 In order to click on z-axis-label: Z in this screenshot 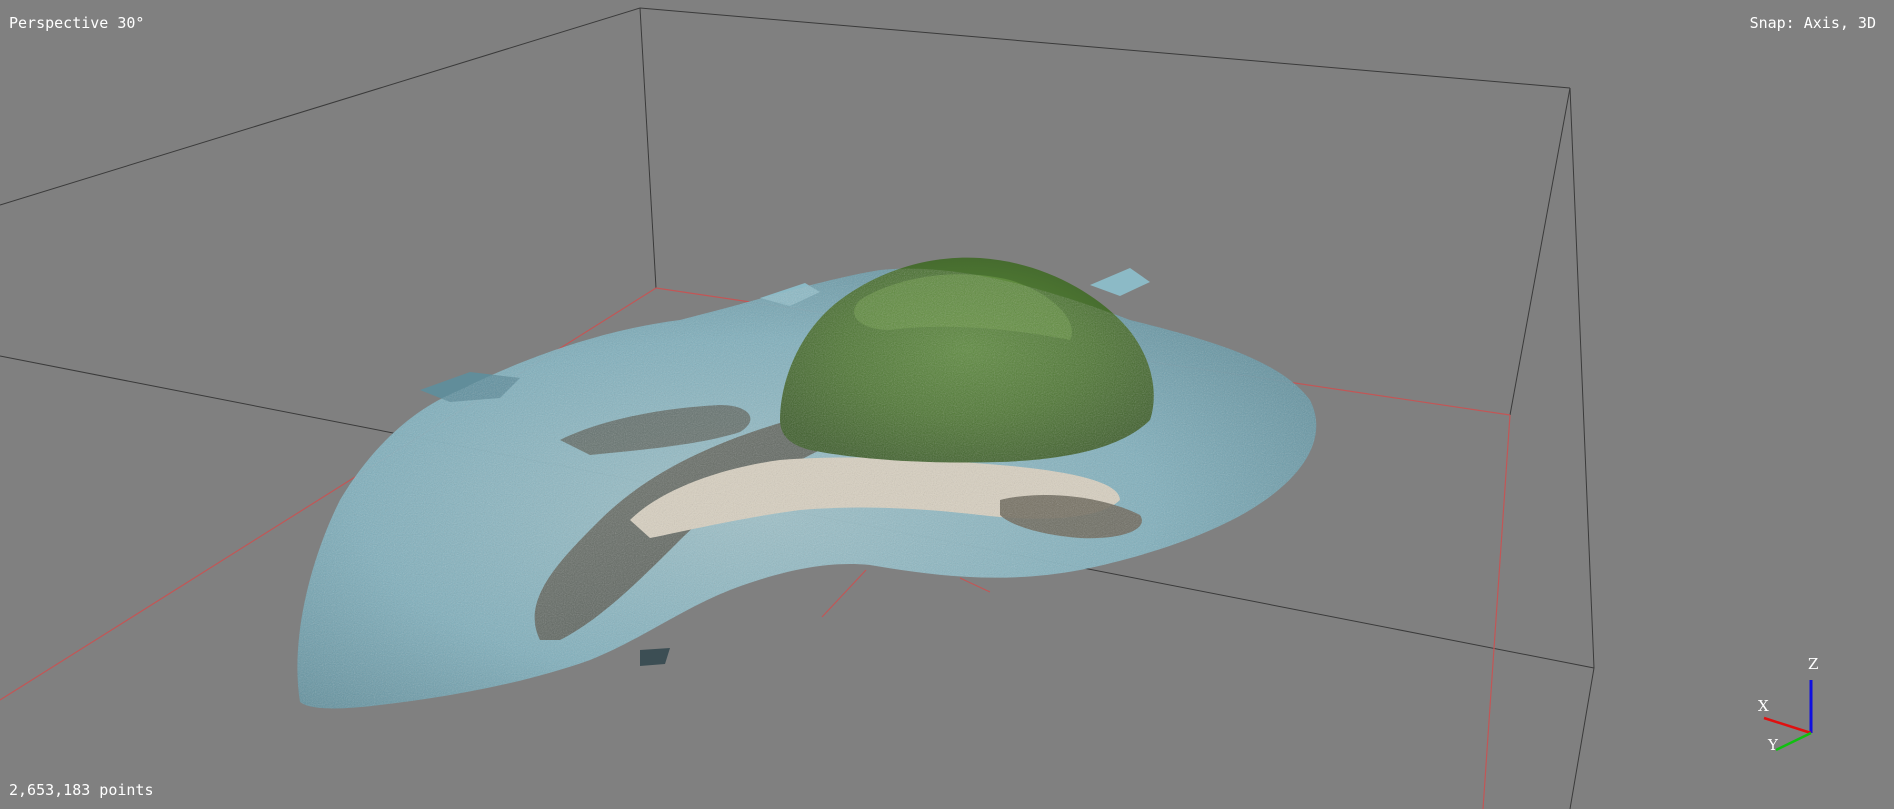, I will do `click(1813, 664)`.